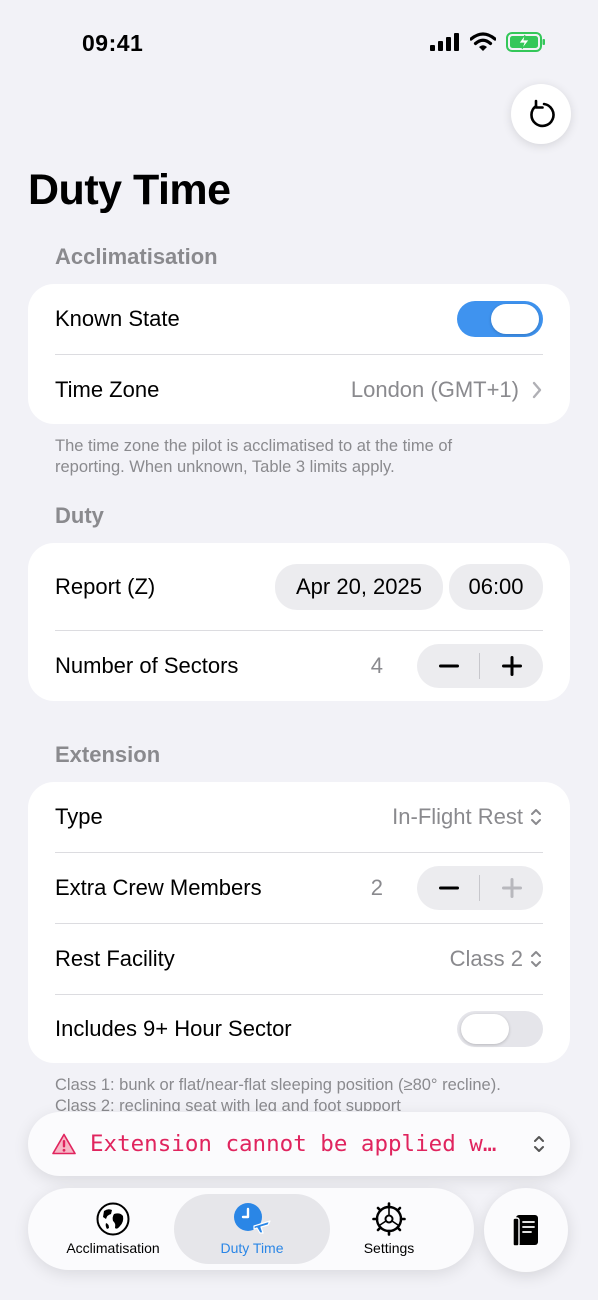  I want to click on reset-icon, so click(542, 113).